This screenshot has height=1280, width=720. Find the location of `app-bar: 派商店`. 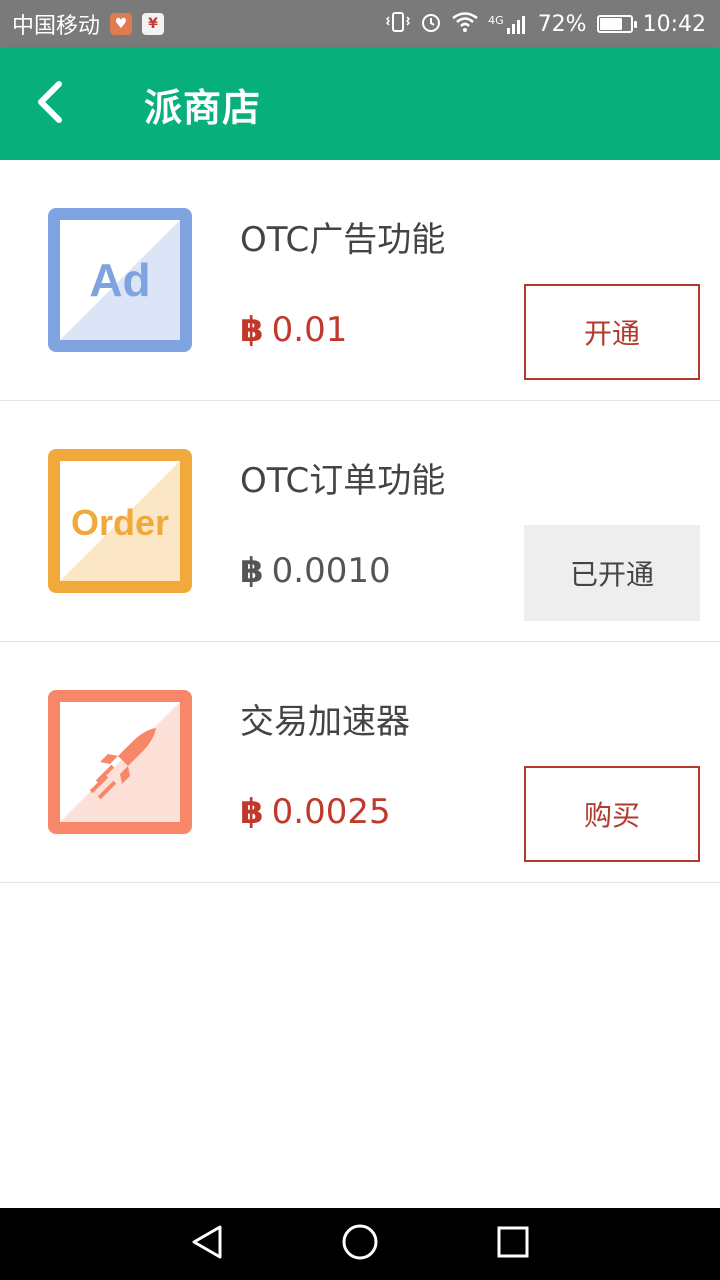

app-bar: 派商店 is located at coordinates (360, 104).